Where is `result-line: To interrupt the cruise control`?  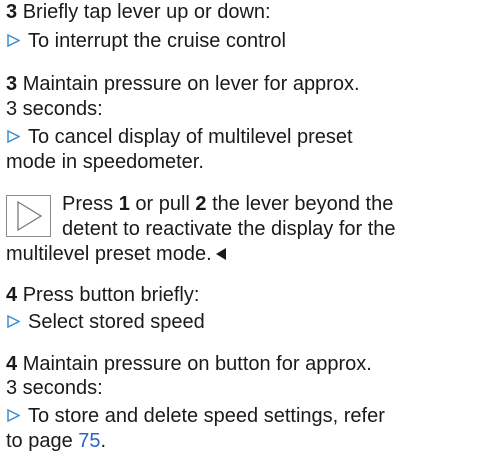 result-line: To interrupt the cruise control is located at coordinates (146, 41).